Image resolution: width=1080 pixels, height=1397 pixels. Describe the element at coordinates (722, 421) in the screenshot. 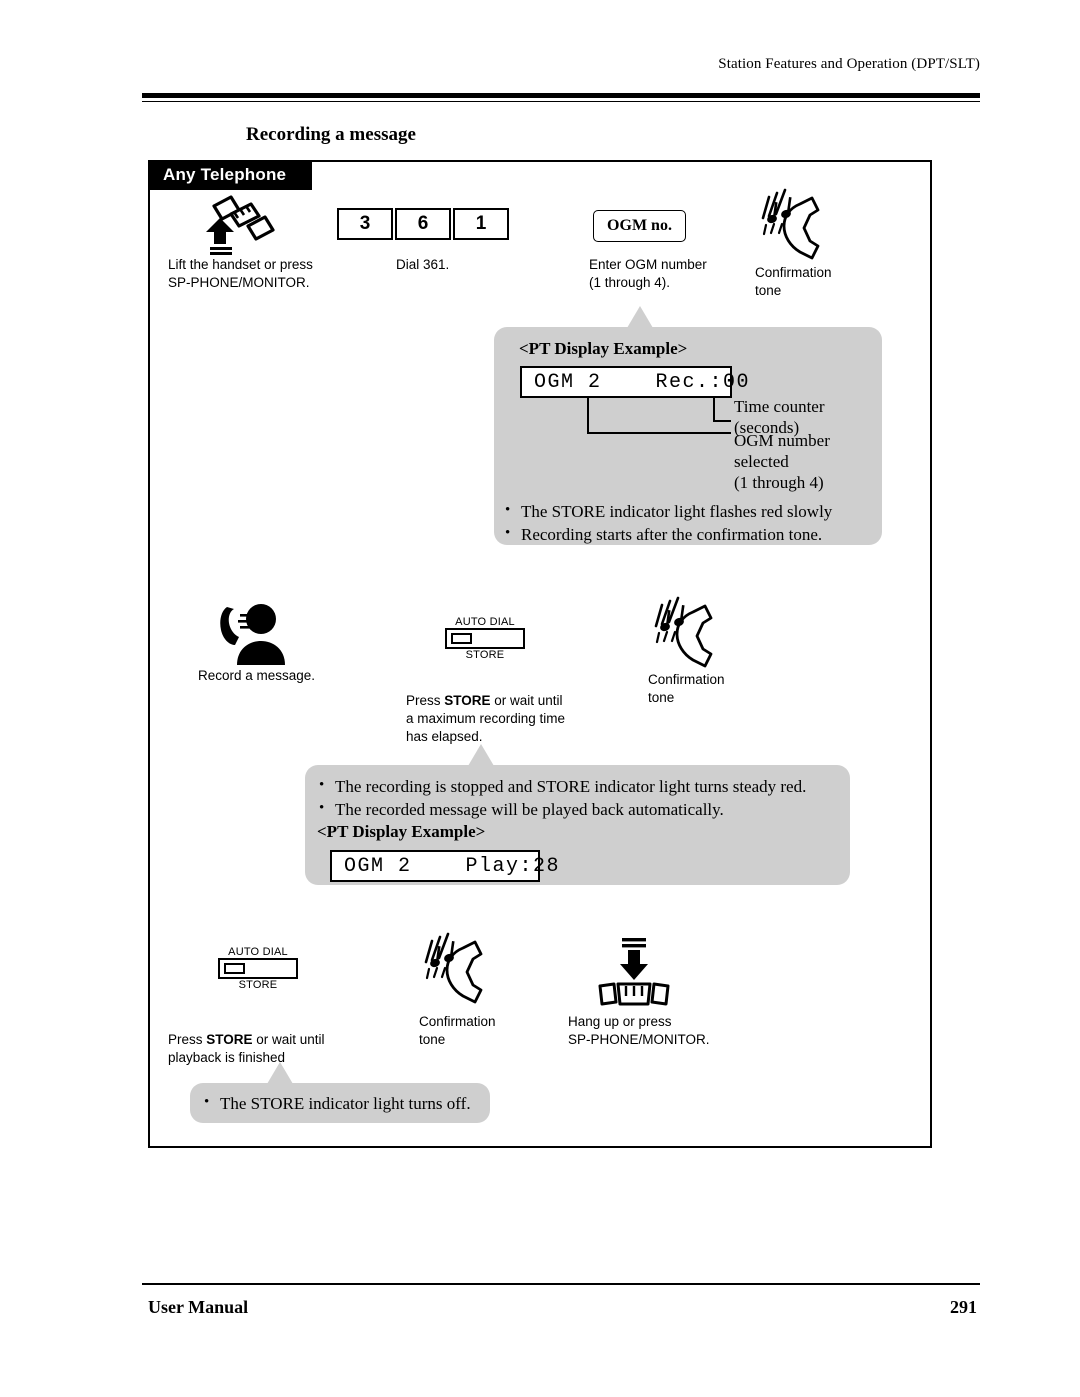

I see `leader-time-horizontal` at that location.